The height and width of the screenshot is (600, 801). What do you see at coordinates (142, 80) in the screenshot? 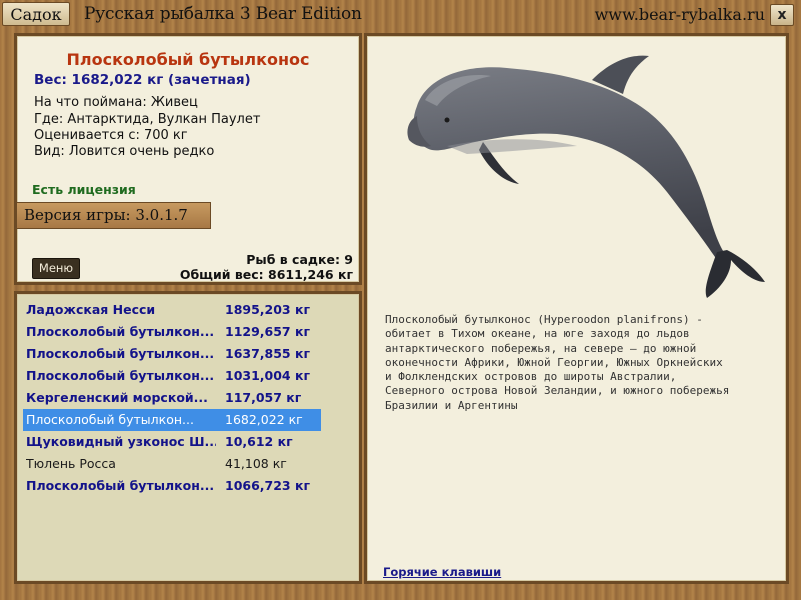
I see `fish-weight: Вес: 1682,022 кг (зачетная)` at bounding box center [142, 80].